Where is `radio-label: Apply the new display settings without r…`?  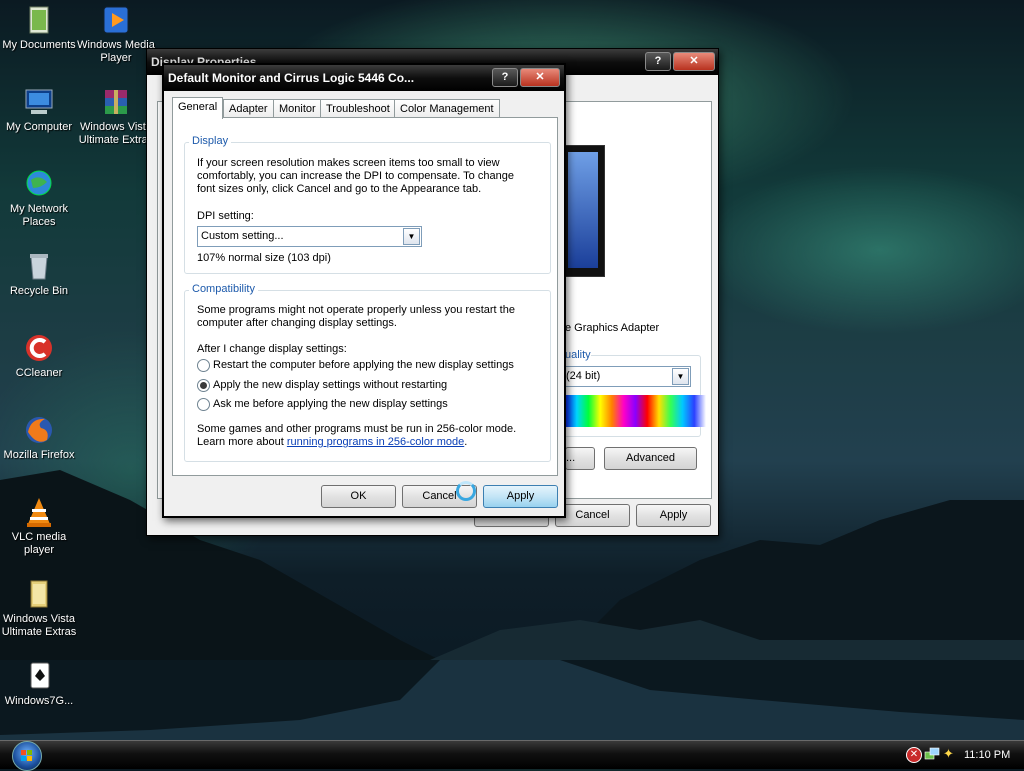
radio-label: Apply the new display settings without r… is located at coordinates (330, 385).